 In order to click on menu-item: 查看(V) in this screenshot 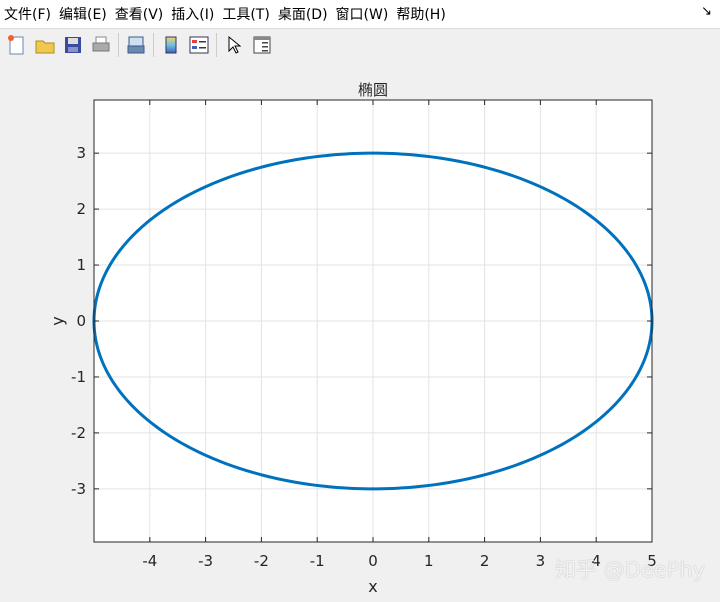, I will do `click(139, 14)`.